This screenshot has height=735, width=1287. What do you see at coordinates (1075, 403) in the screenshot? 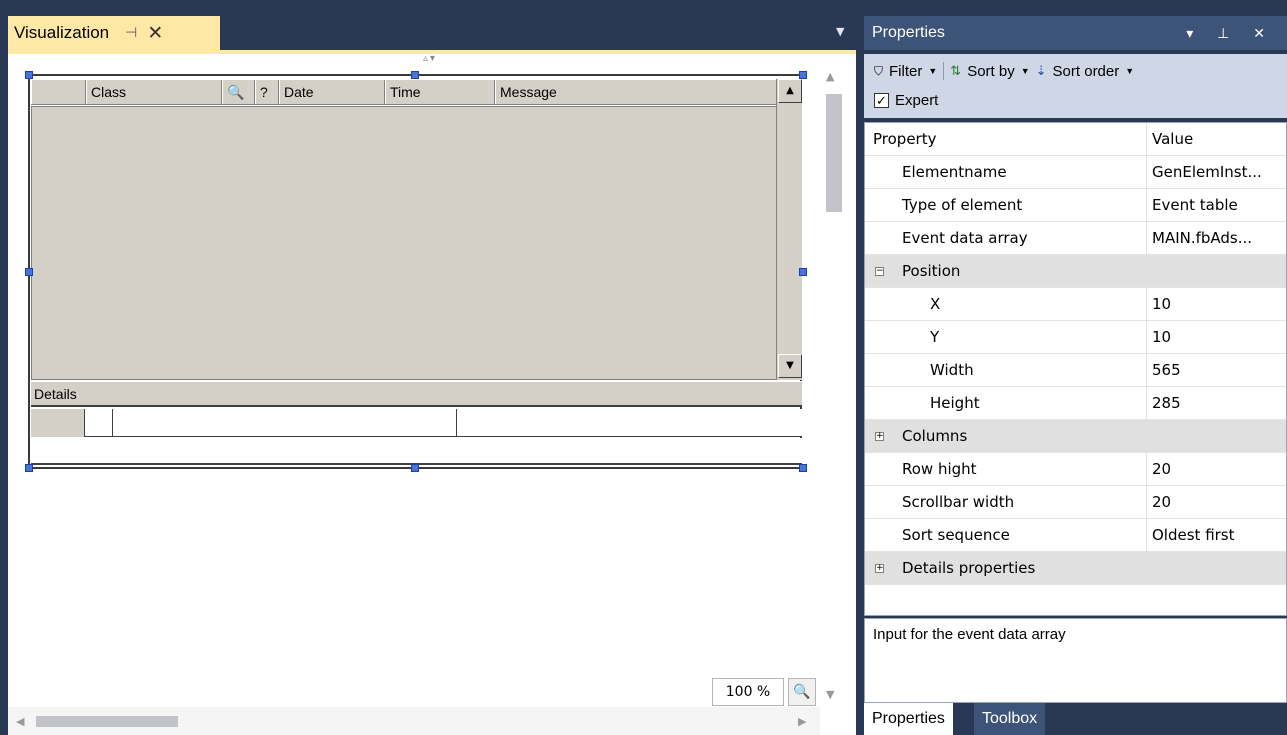
I see `property-row: Height 285` at bounding box center [1075, 403].